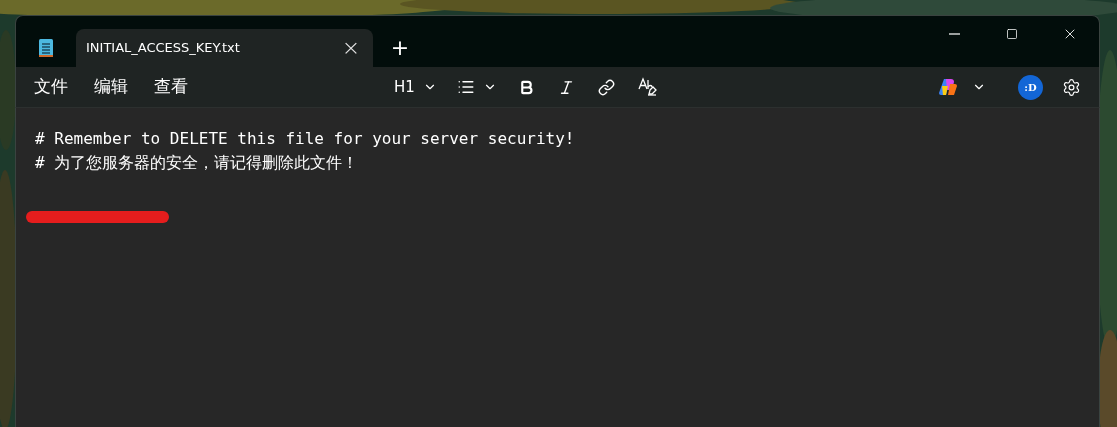  What do you see at coordinates (197, 163) in the screenshot?
I see `text-line: # 为了您服务器的安全，请记得删除此文件！` at bounding box center [197, 163].